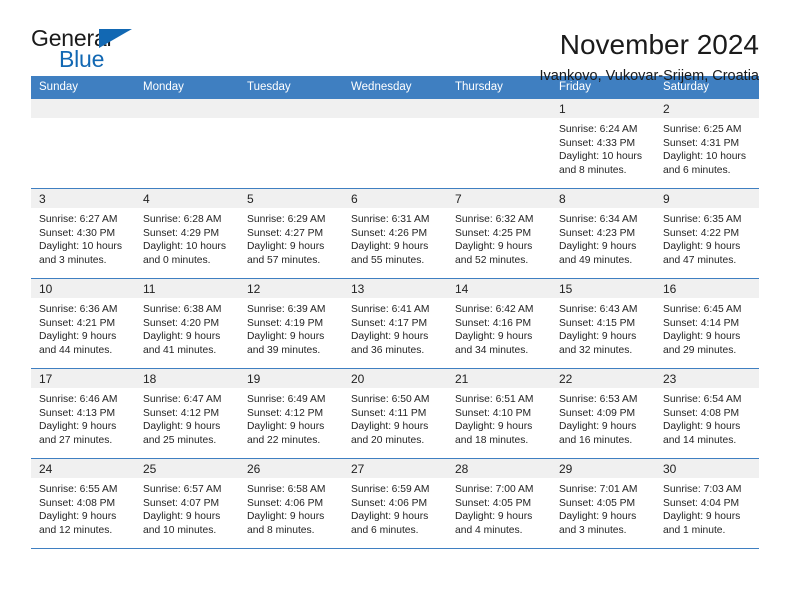  What do you see at coordinates (659, 44) in the screenshot?
I see `page-title: November 2024` at bounding box center [659, 44].